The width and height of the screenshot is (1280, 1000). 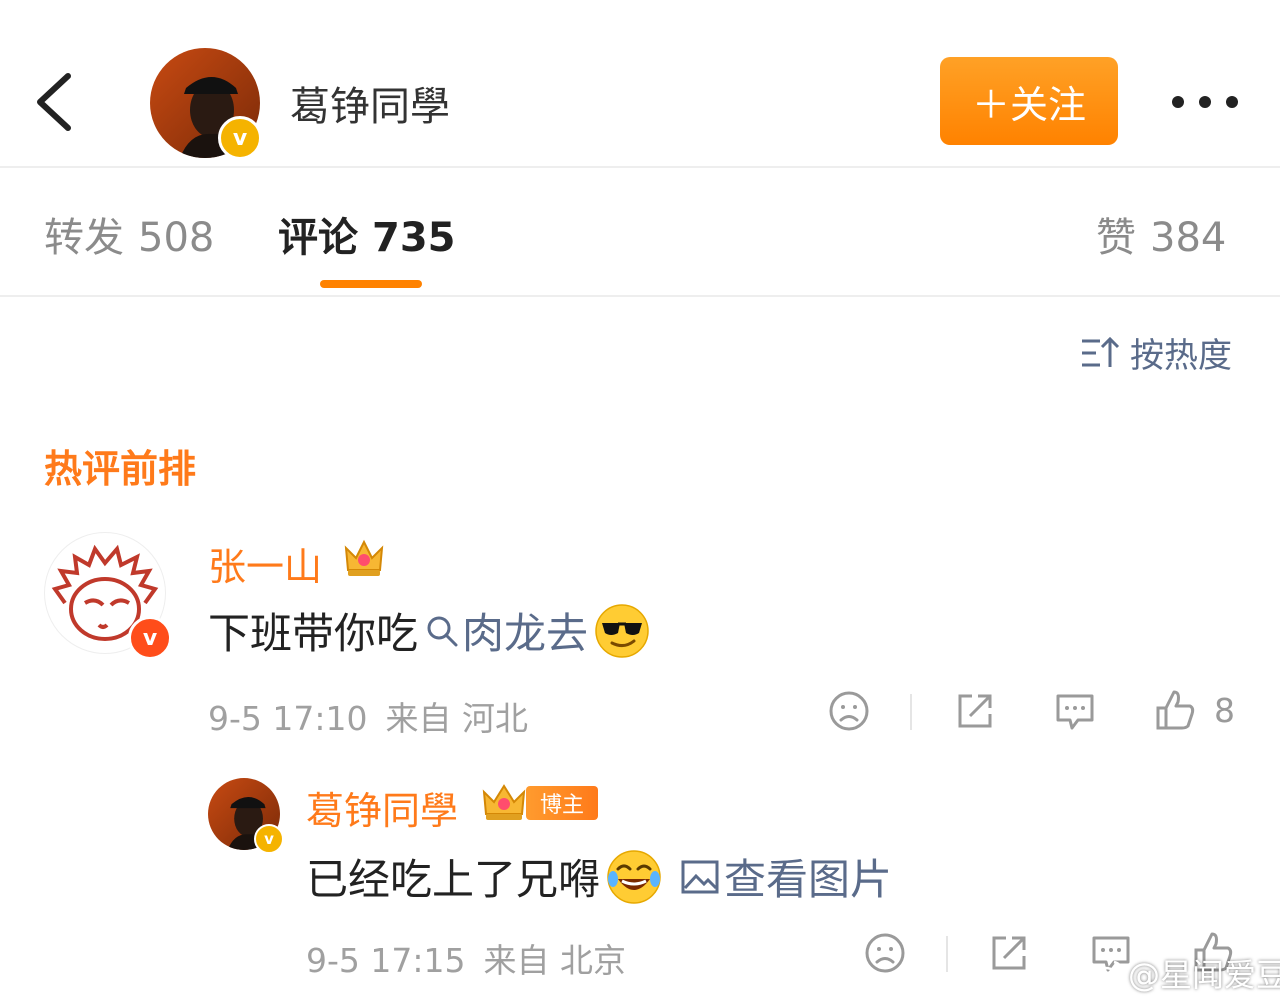 What do you see at coordinates (120, 469) in the screenshot?
I see `section-title: 热评前排` at bounding box center [120, 469].